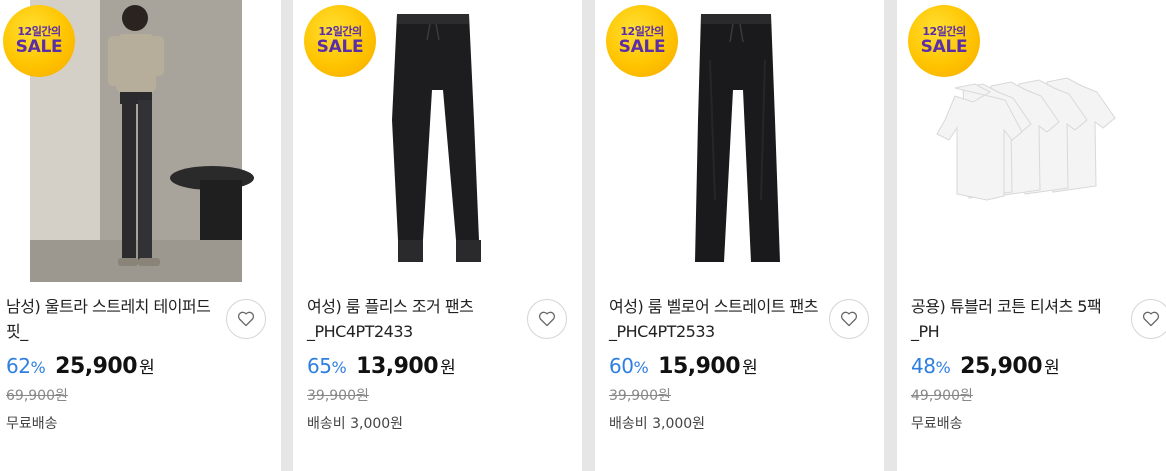  I want to click on discount-rate: 62%, so click(26, 366).